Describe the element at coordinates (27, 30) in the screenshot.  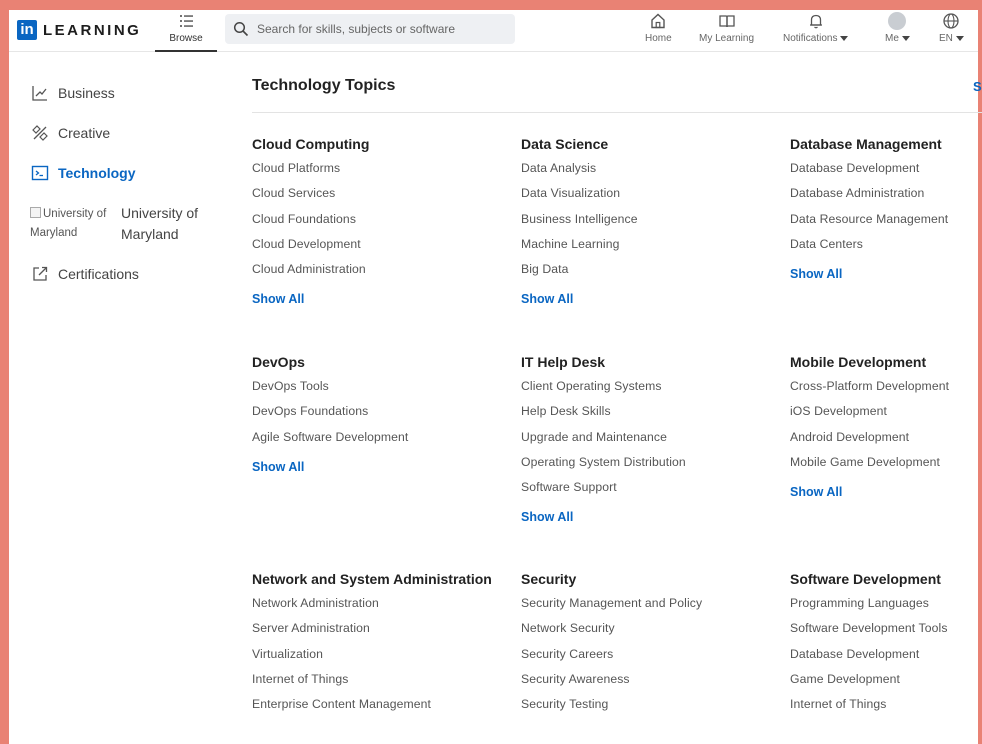
I see `linkedin-logo-mark: in` at that location.